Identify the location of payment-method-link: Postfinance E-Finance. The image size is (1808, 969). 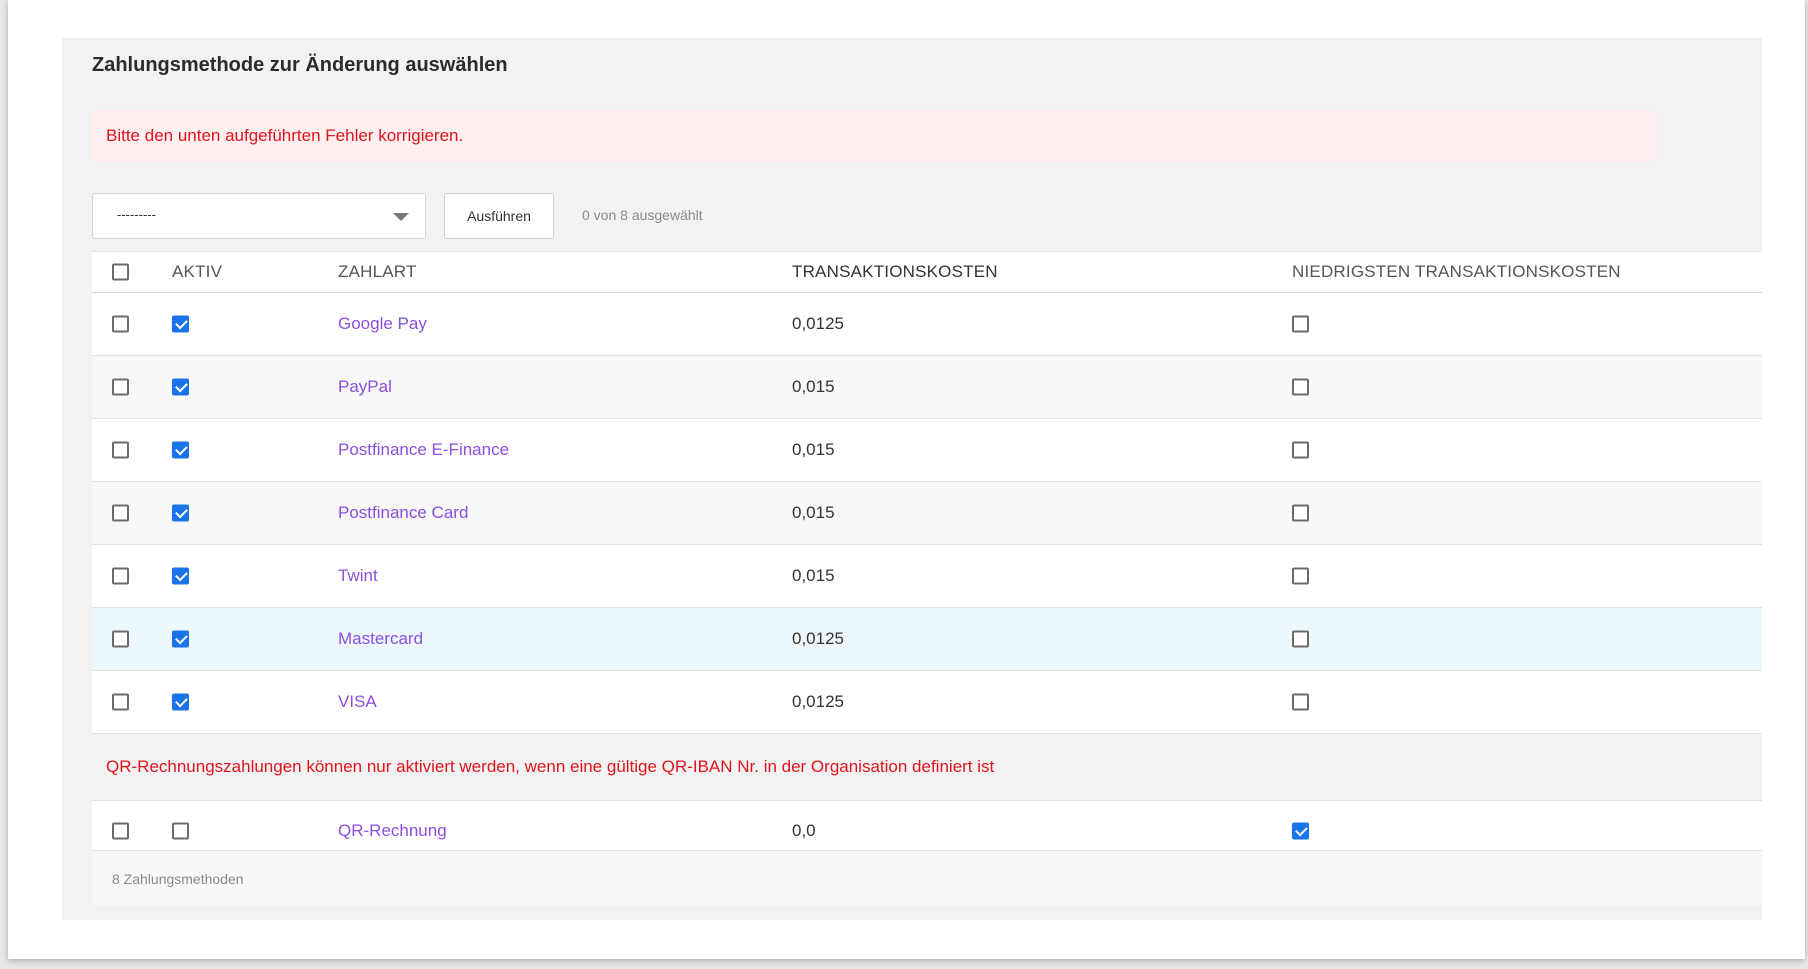
(423, 450).